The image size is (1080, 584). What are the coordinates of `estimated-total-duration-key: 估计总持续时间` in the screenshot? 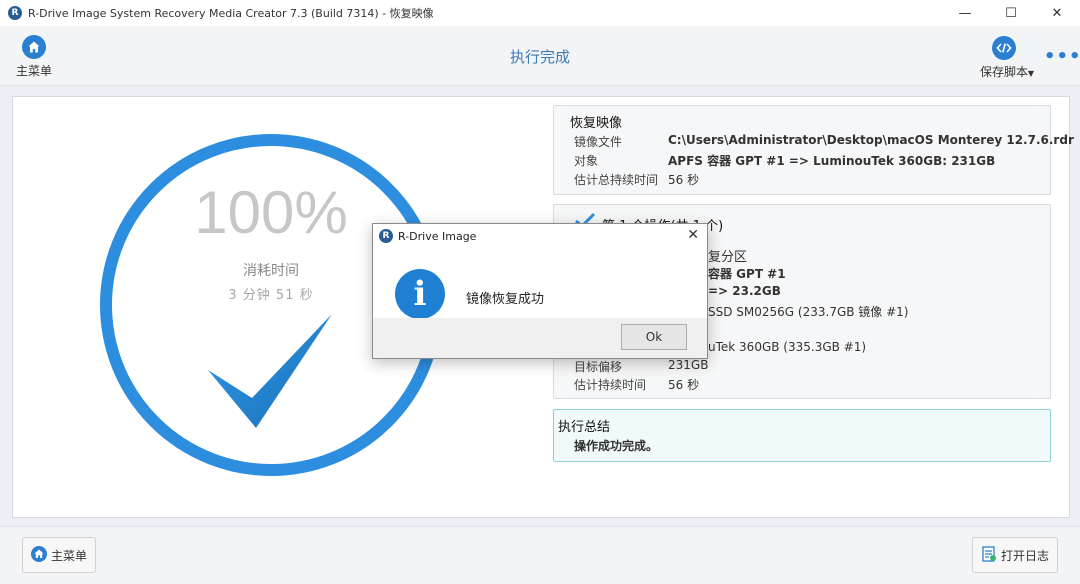 It's located at (616, 180).